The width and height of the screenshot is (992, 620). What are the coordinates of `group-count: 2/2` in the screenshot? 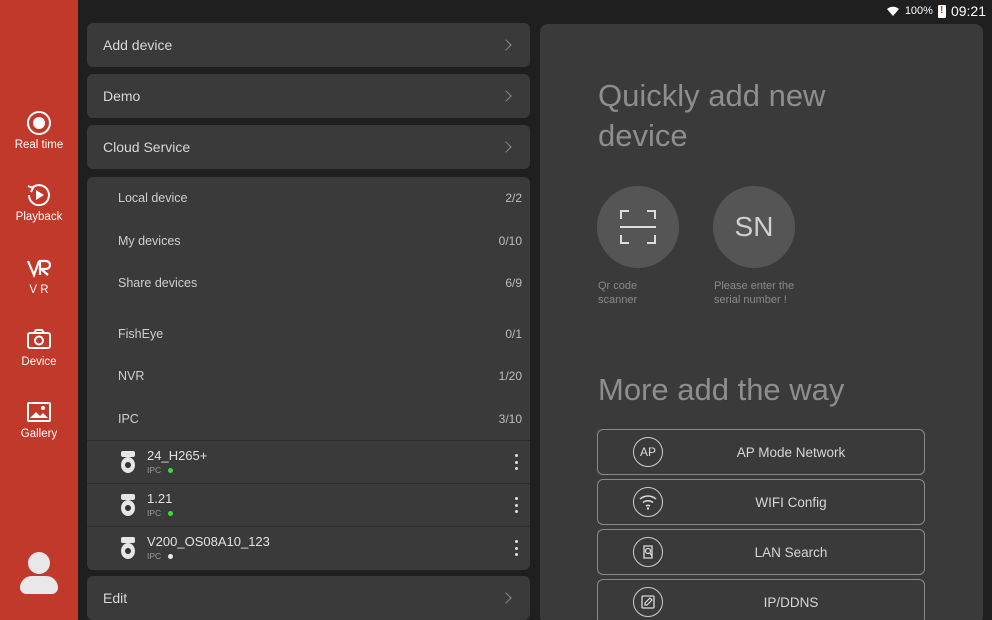 It's located at (513, 198).